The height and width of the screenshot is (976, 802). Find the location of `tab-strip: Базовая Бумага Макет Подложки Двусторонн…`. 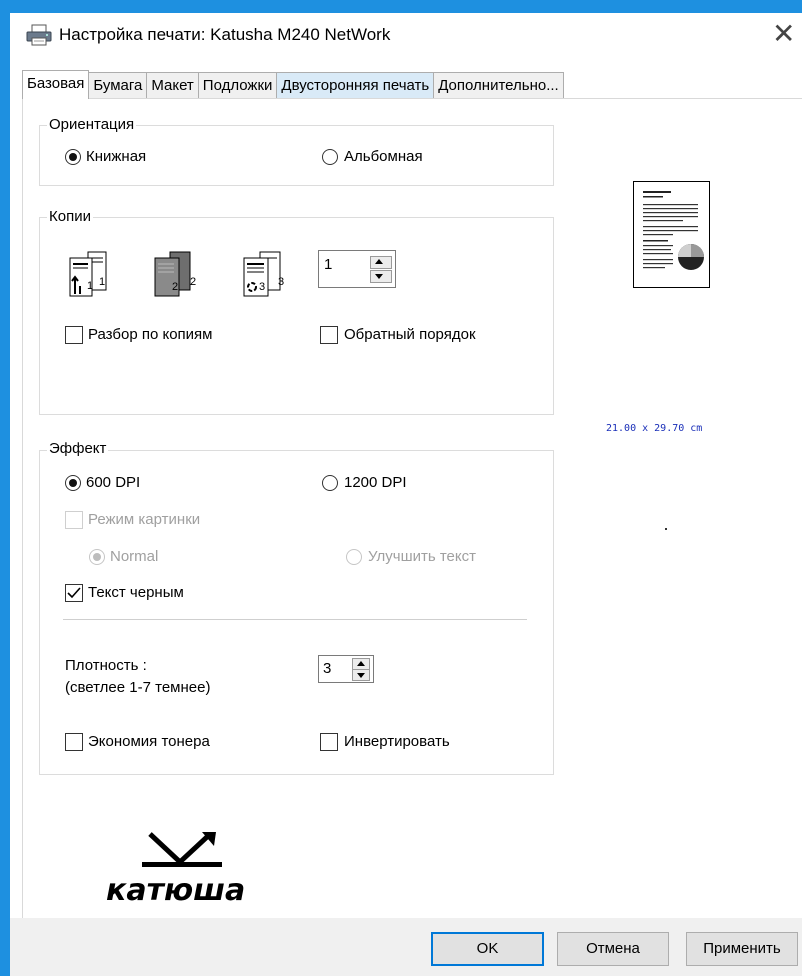

tab-strip: Базовая Бумага Макет Подложки Двусторонн… is located at coordinates (293, 84).